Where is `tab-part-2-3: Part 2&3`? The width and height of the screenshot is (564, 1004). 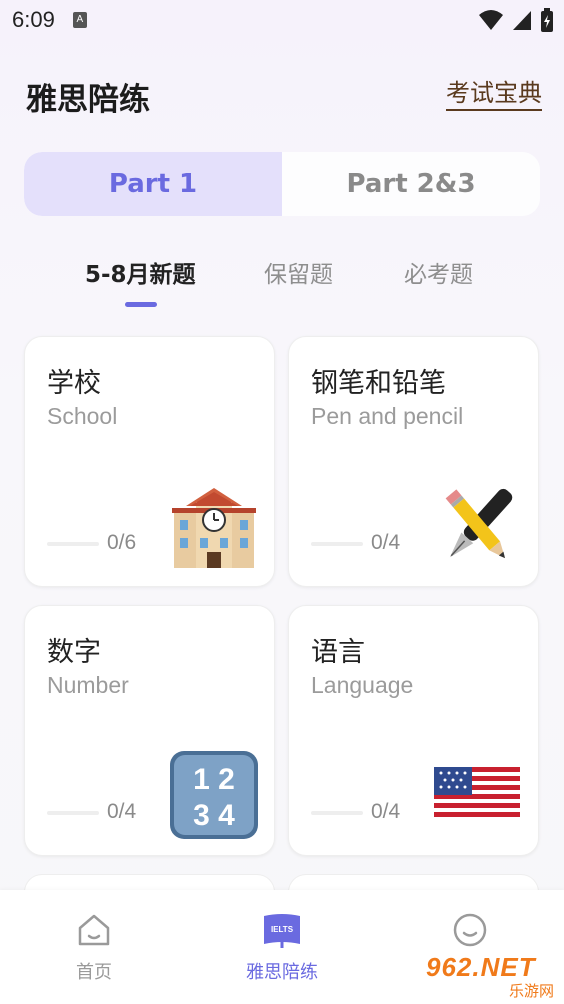
tab-part-2-3: Part 2&3 is located at coordinates (411, 184).